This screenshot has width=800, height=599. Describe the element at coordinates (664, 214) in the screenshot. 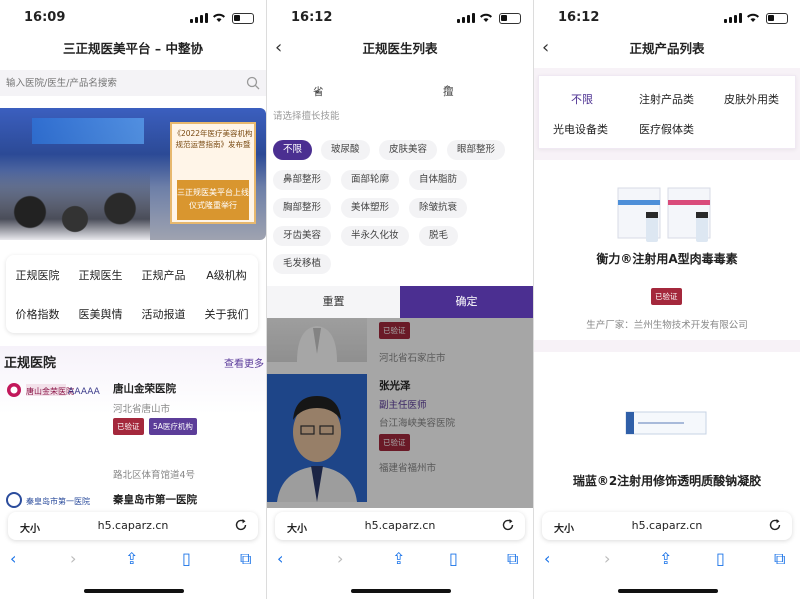

I see `product-image` at that location.